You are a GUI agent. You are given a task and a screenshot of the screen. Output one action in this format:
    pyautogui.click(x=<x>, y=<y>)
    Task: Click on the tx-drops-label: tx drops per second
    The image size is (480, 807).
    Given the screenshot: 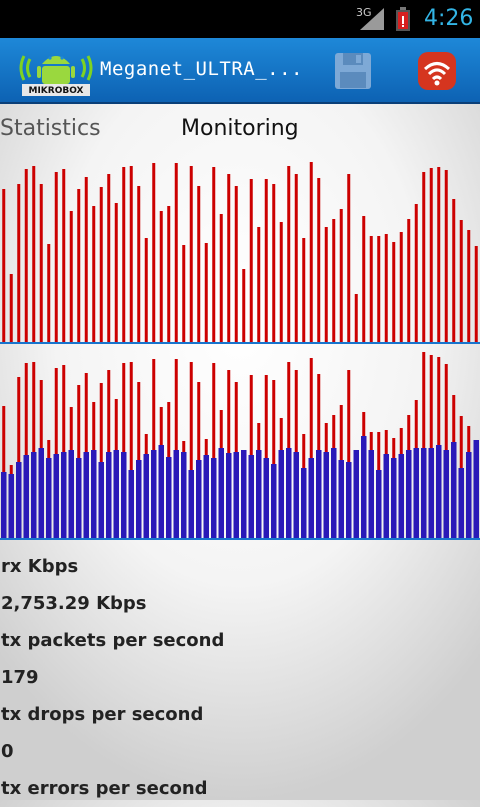 What is the action you would take?
    pyautogui.click(x=102, y=714)
    